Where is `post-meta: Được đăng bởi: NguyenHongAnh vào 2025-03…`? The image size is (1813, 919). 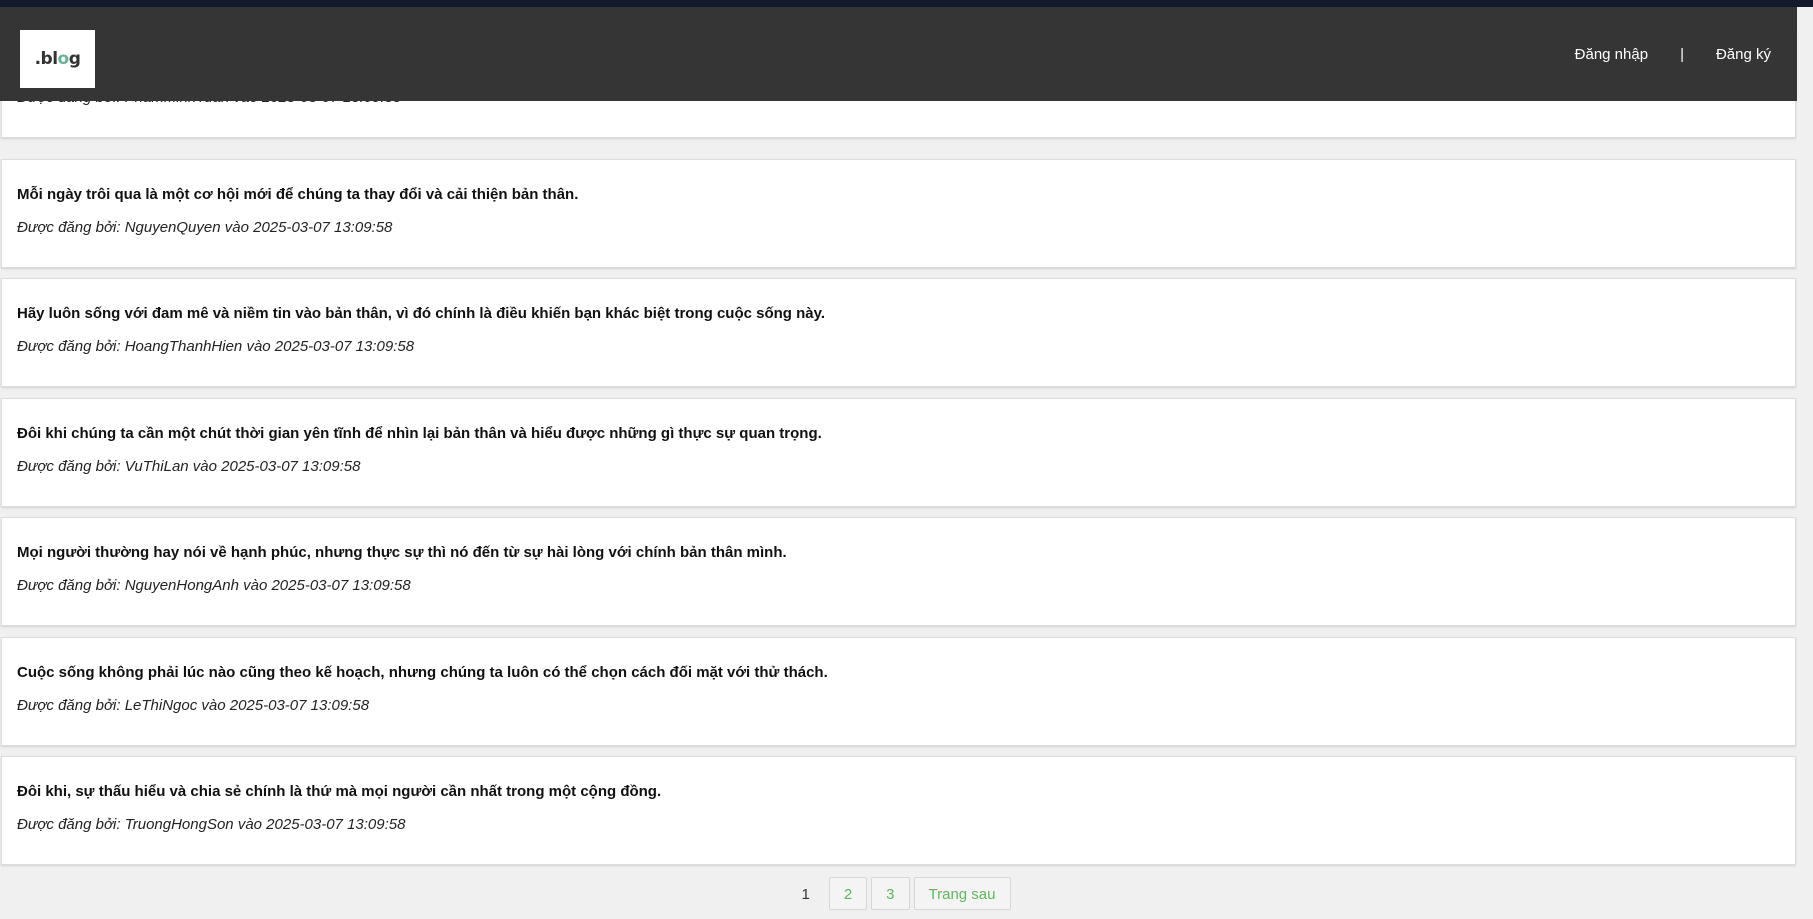 post-meta: Được đăng bởi: NguyenHongAnh vào 2025-03… is located at coordinates (214, 585).